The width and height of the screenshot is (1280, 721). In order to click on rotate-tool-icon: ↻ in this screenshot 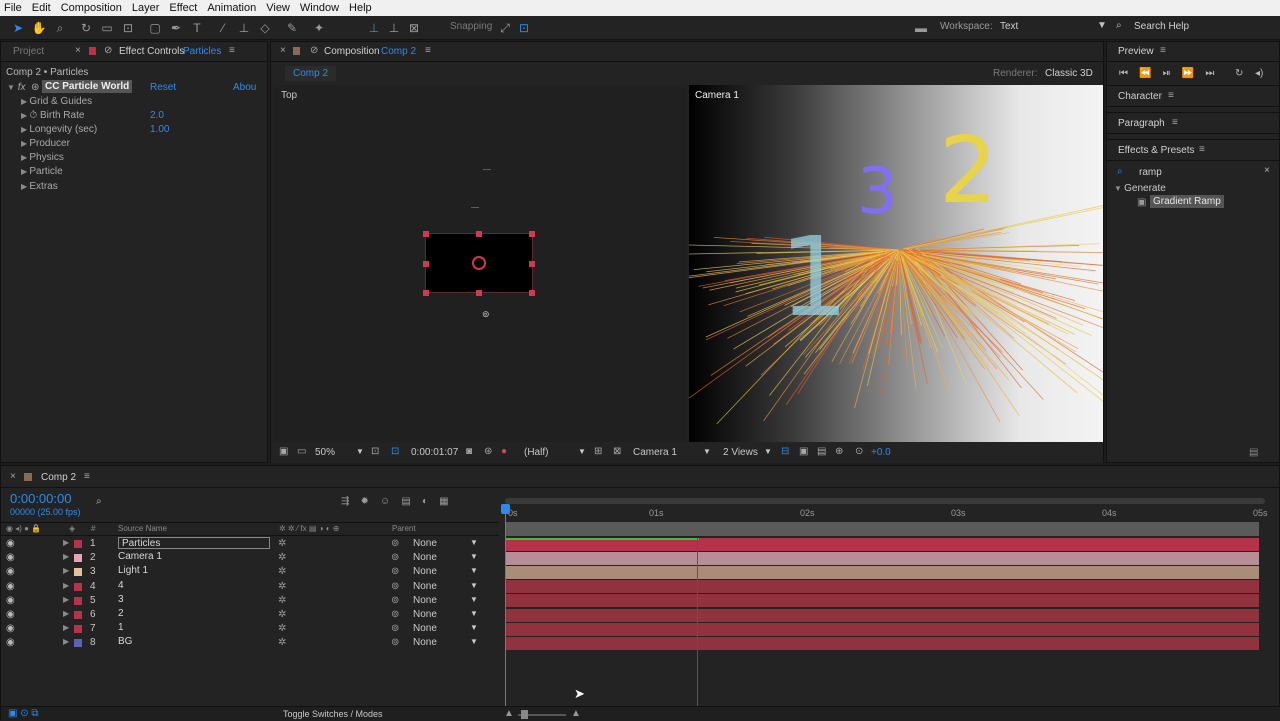, I will do `click(86, 28)`.